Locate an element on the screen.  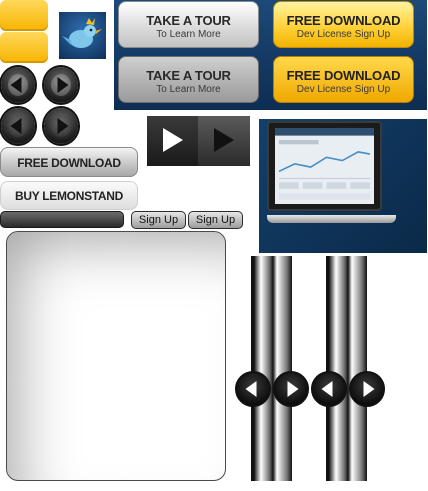
take-a-tour-button-hover: TAKE A TOUR To Learn More is located at coordinates (188, 79).